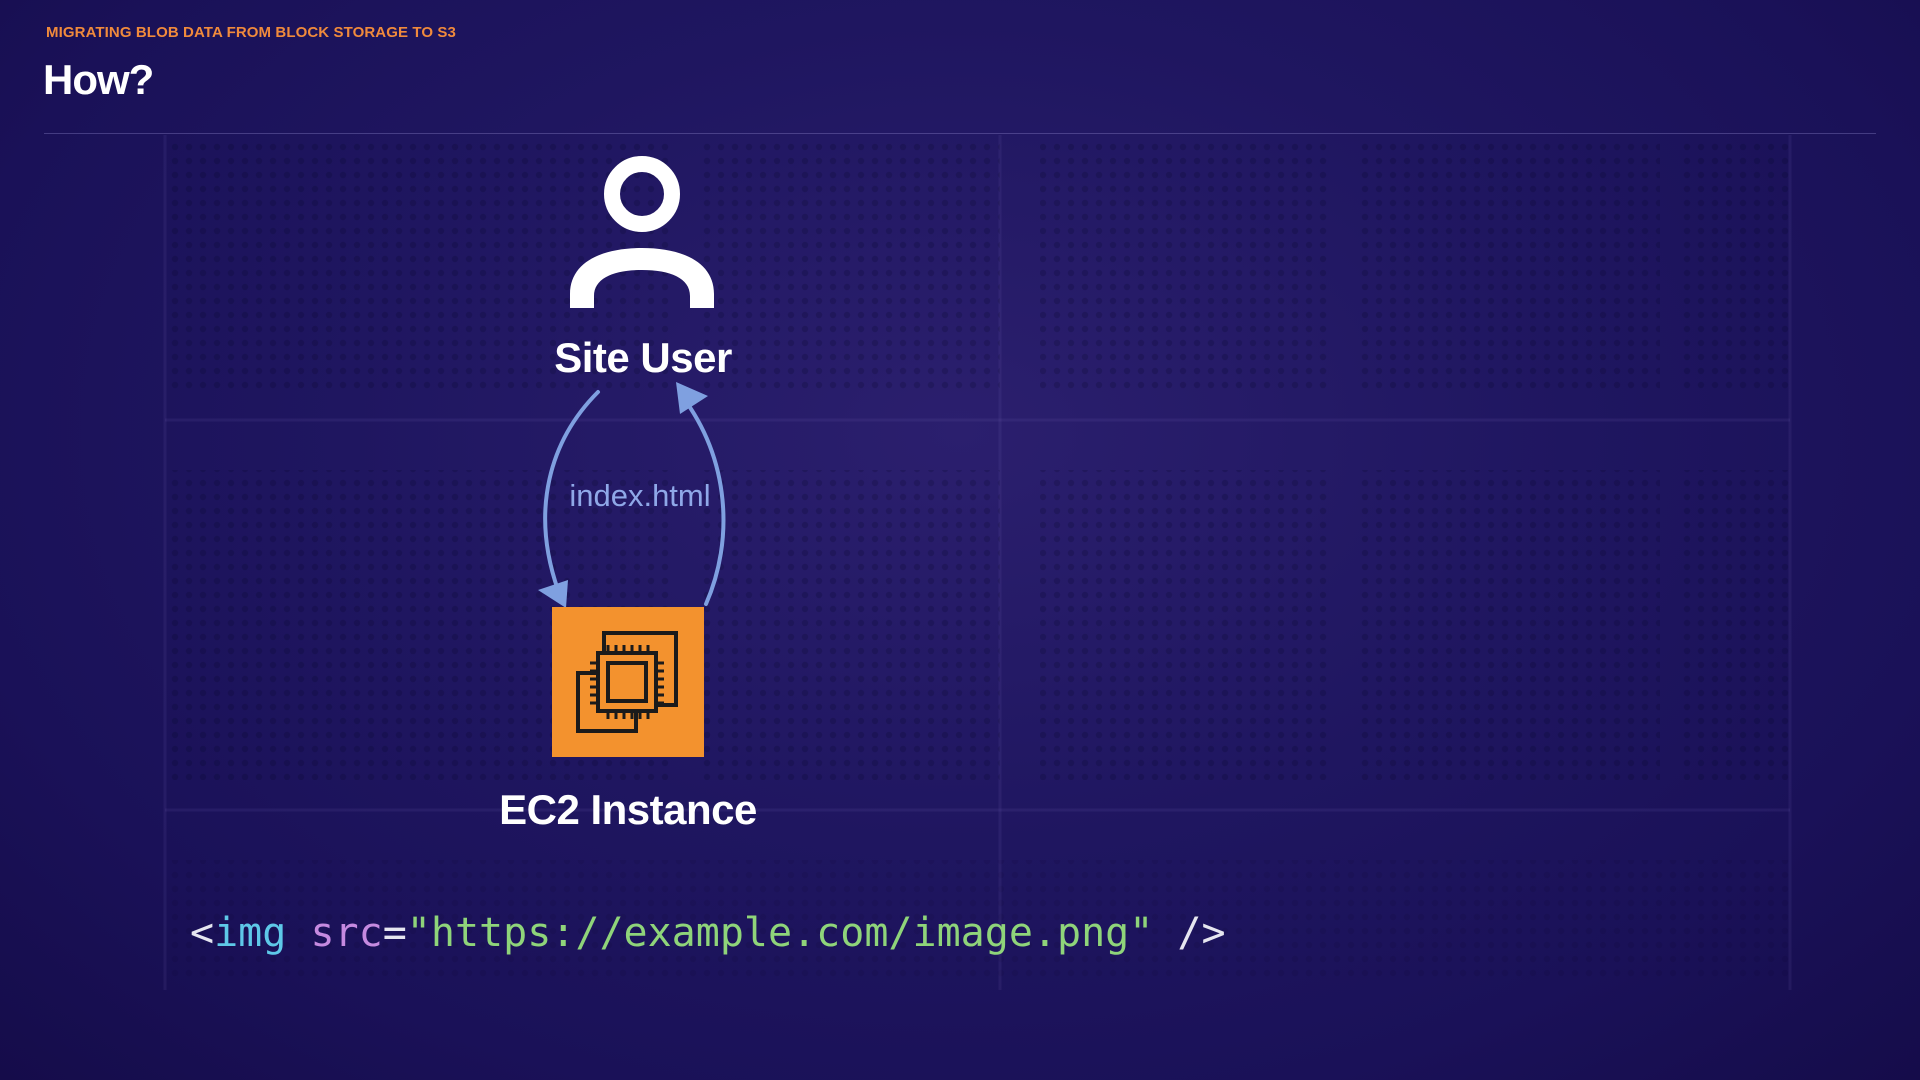 Image resolution: width=1920 pixels, height=1080 pixels. What do you see at coordinates (346, 933) in the screenshot?
I see `code-attr-name: src` at bounding box center [346, 933].